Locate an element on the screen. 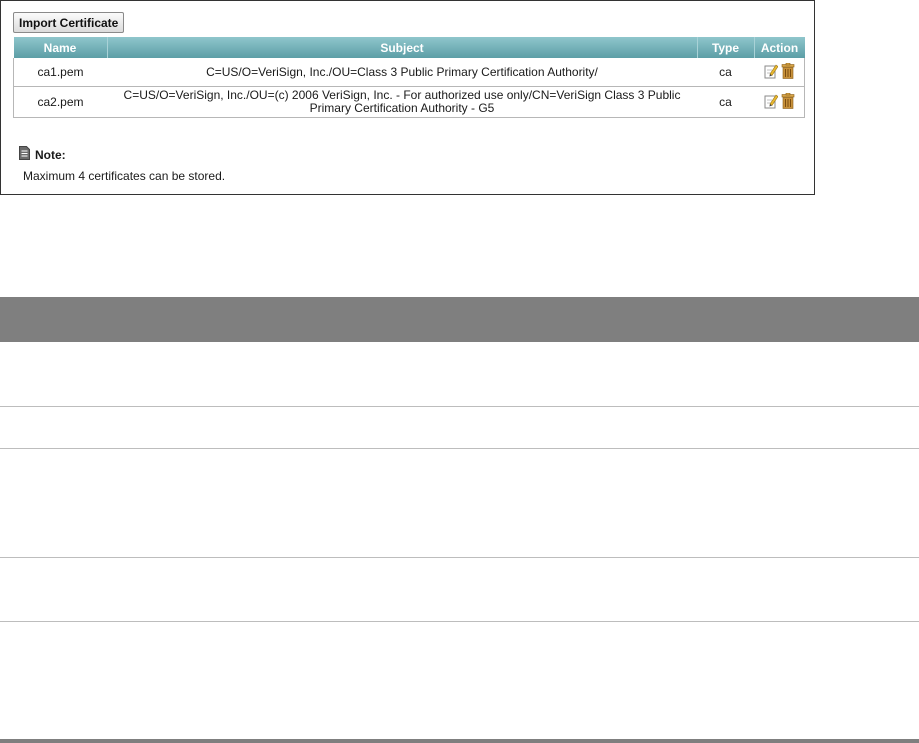 The image size is (919, 743). note-title: Note: is located at coordinates (50, 154).